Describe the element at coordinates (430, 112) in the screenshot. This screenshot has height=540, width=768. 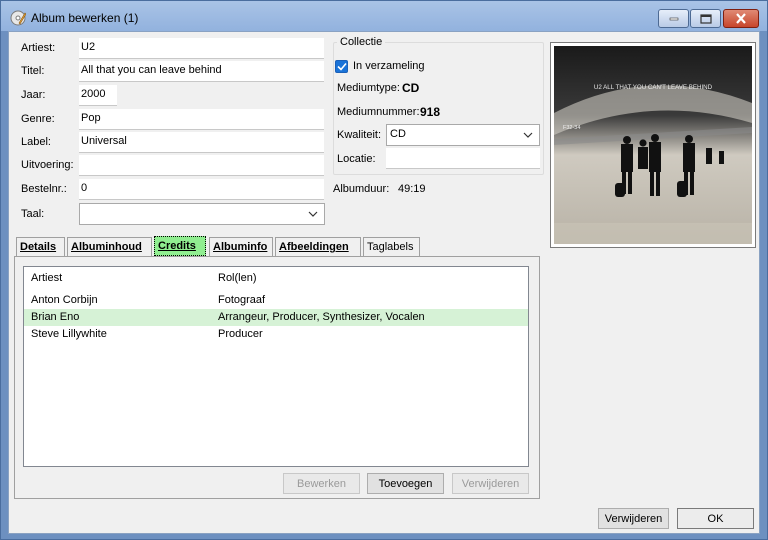
I see `media-number-value: 918` at that location.